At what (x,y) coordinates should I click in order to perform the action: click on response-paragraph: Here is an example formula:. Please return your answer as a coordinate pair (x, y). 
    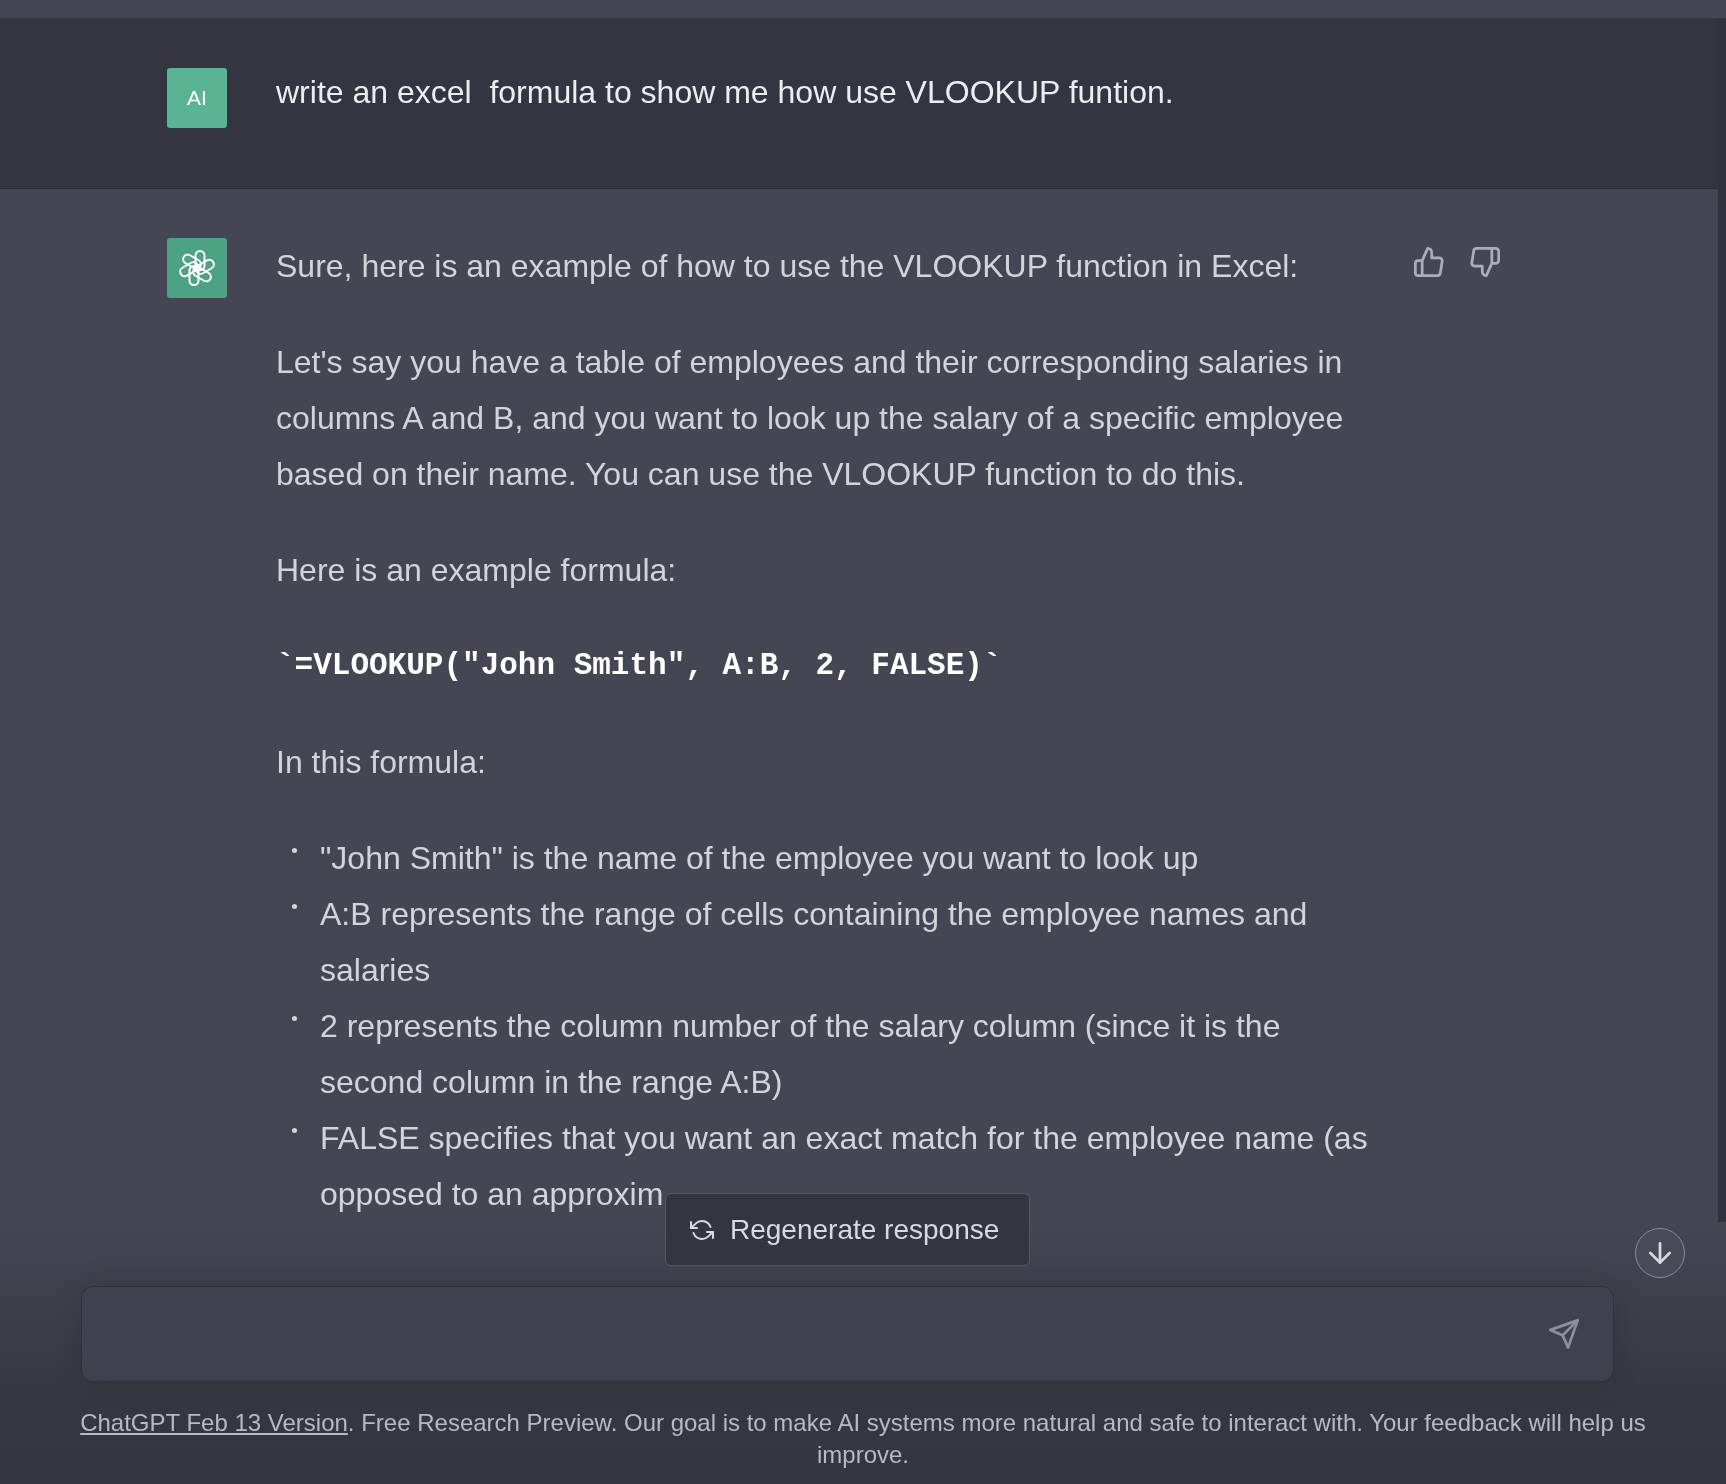
    Looking at the image, I should click on (477, 570).